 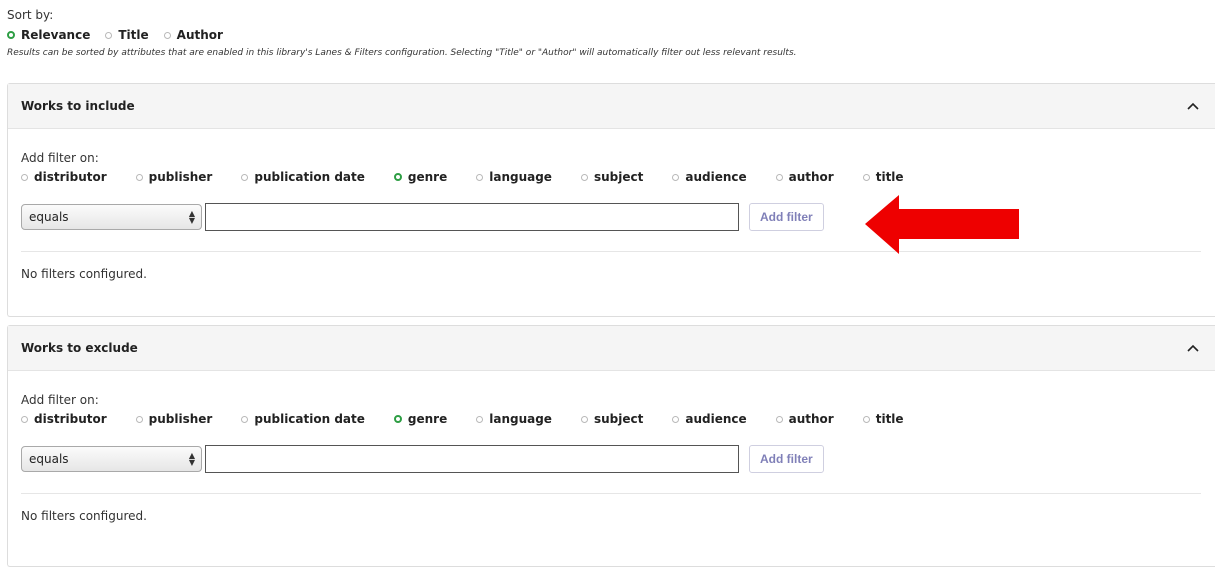 I want to click on panel-heading: Works to include, so click(x=611, y=106).